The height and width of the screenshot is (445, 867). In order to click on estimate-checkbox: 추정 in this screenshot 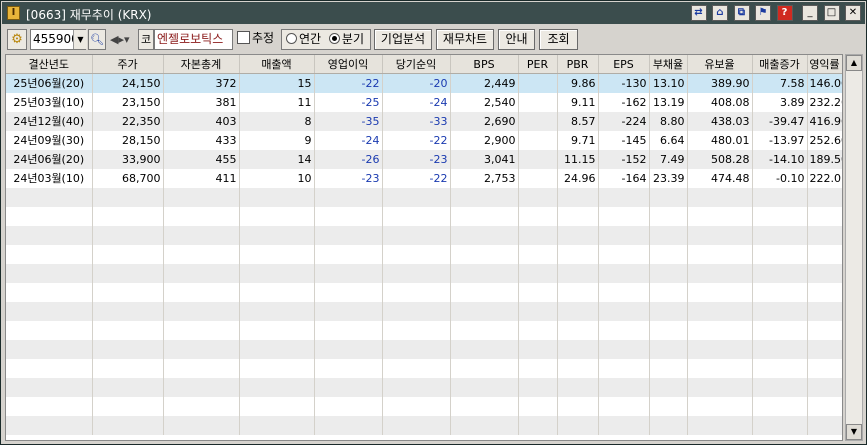, I will do `click(259, 39)`.